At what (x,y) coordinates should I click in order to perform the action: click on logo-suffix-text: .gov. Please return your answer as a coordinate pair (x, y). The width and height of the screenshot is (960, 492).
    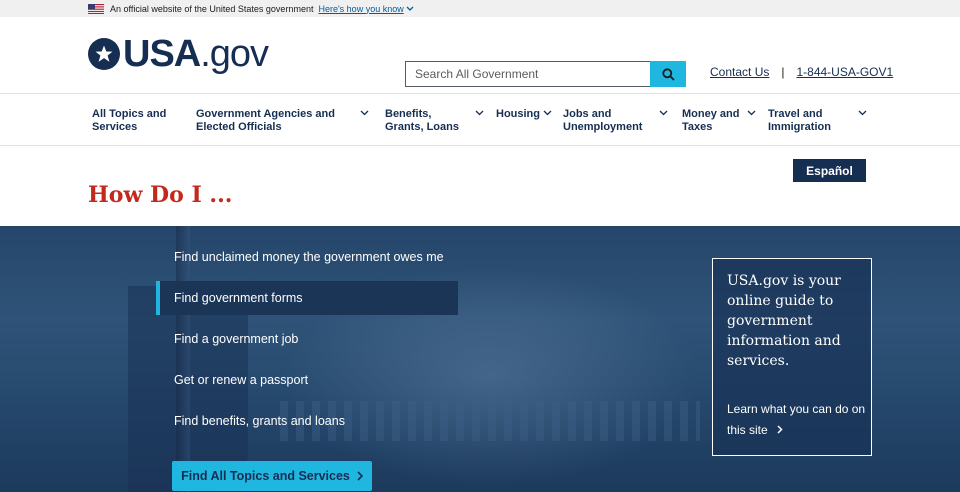
    Looking at the image, I should click on (234, 54).